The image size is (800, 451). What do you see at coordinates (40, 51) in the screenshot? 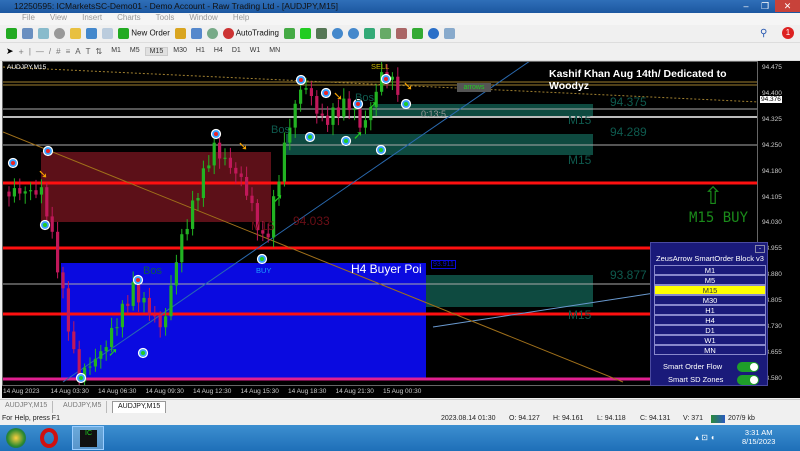
I see `horizontal-line-icon: —` at bounding box center [40, 51].